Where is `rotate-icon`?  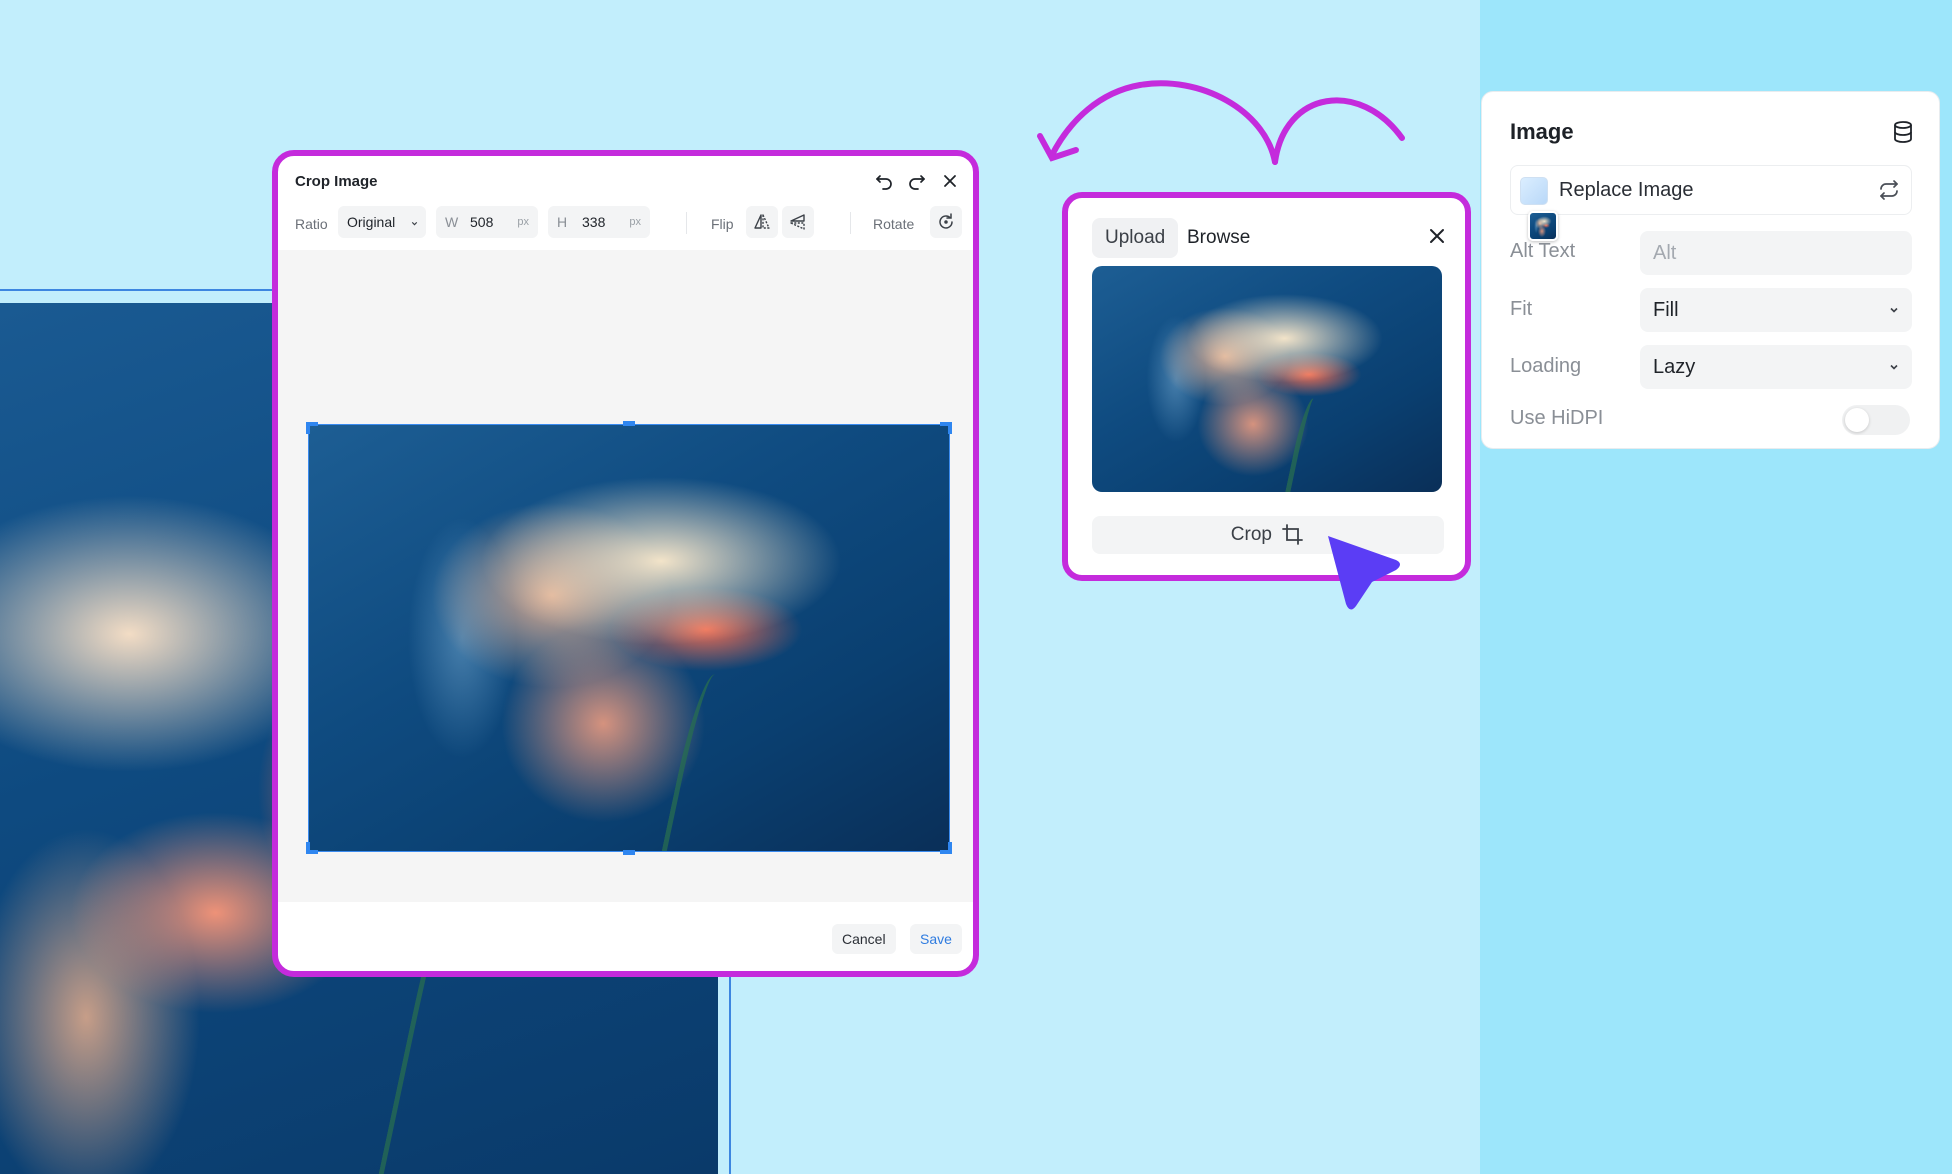 rotate-icon is located at coordinates (946, 221).